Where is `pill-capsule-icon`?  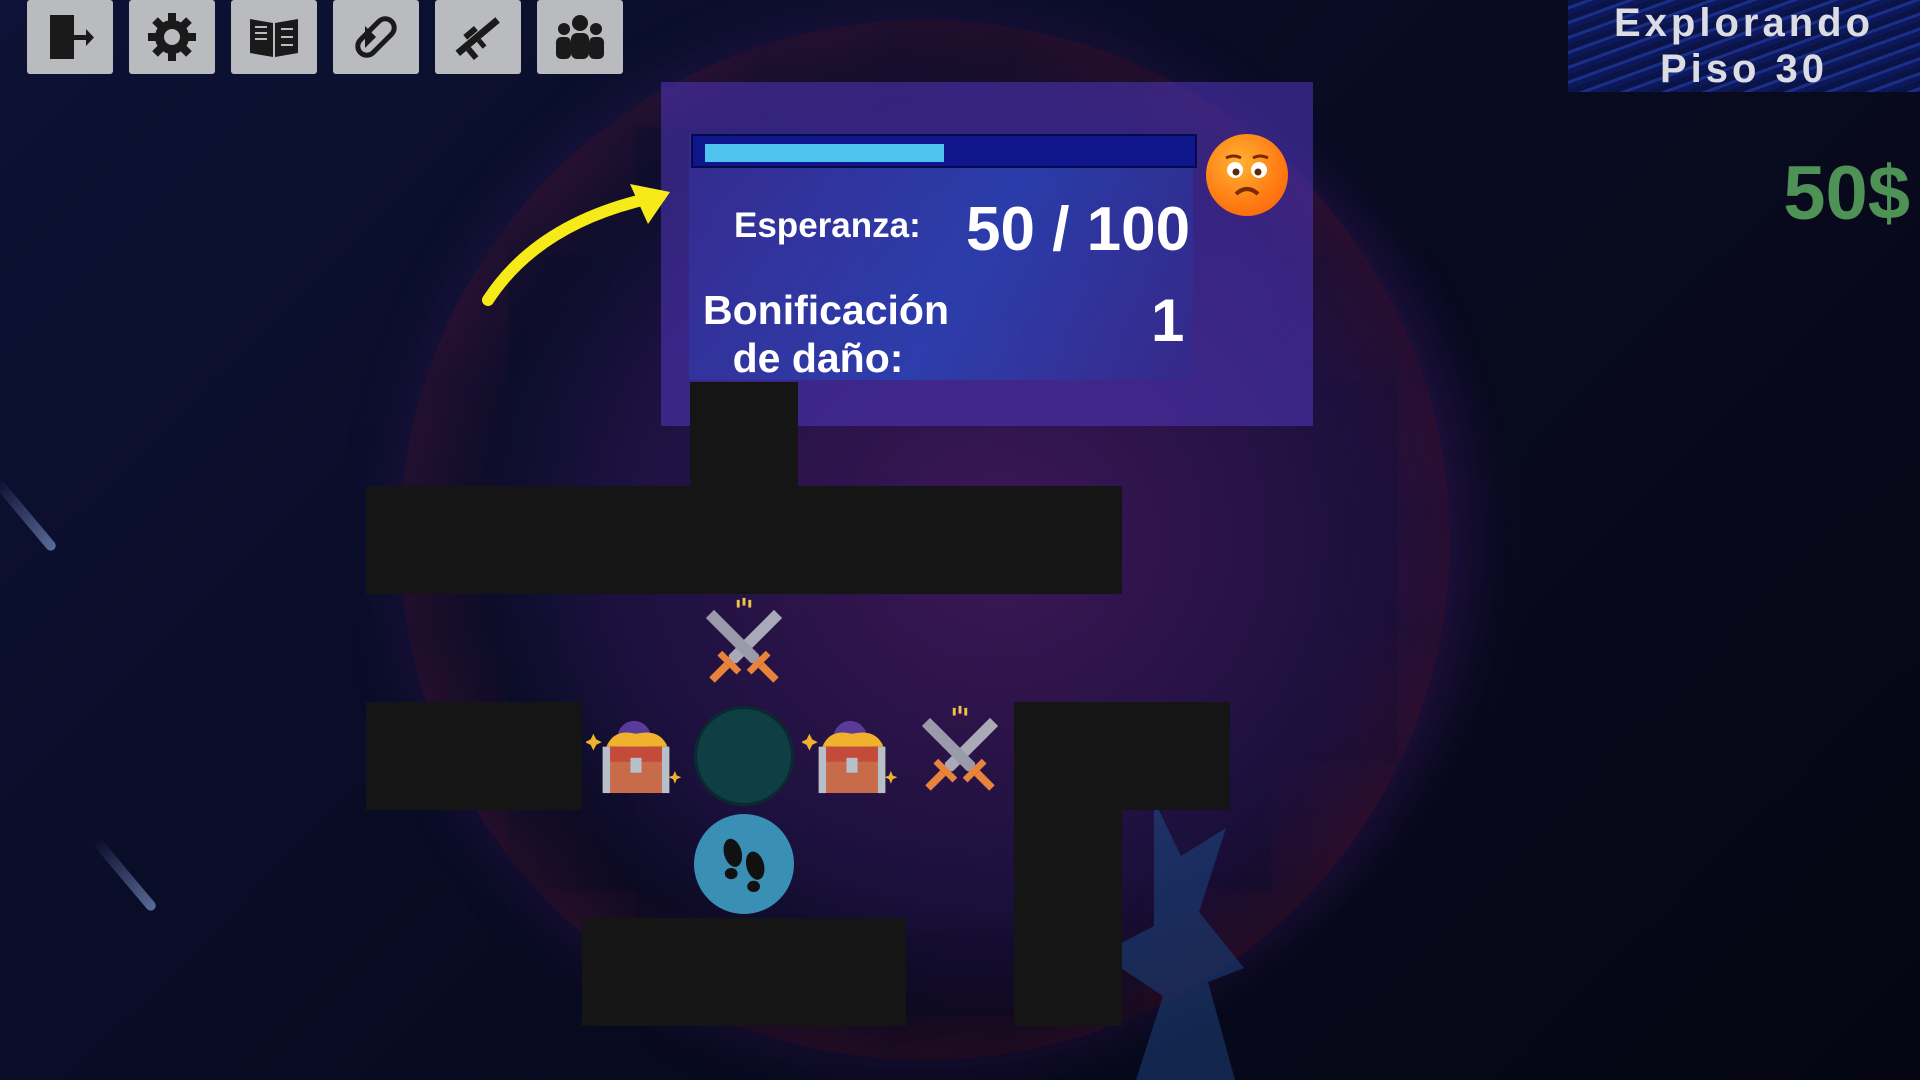 pill-capsule-icon is located at coordinates (376, 37).